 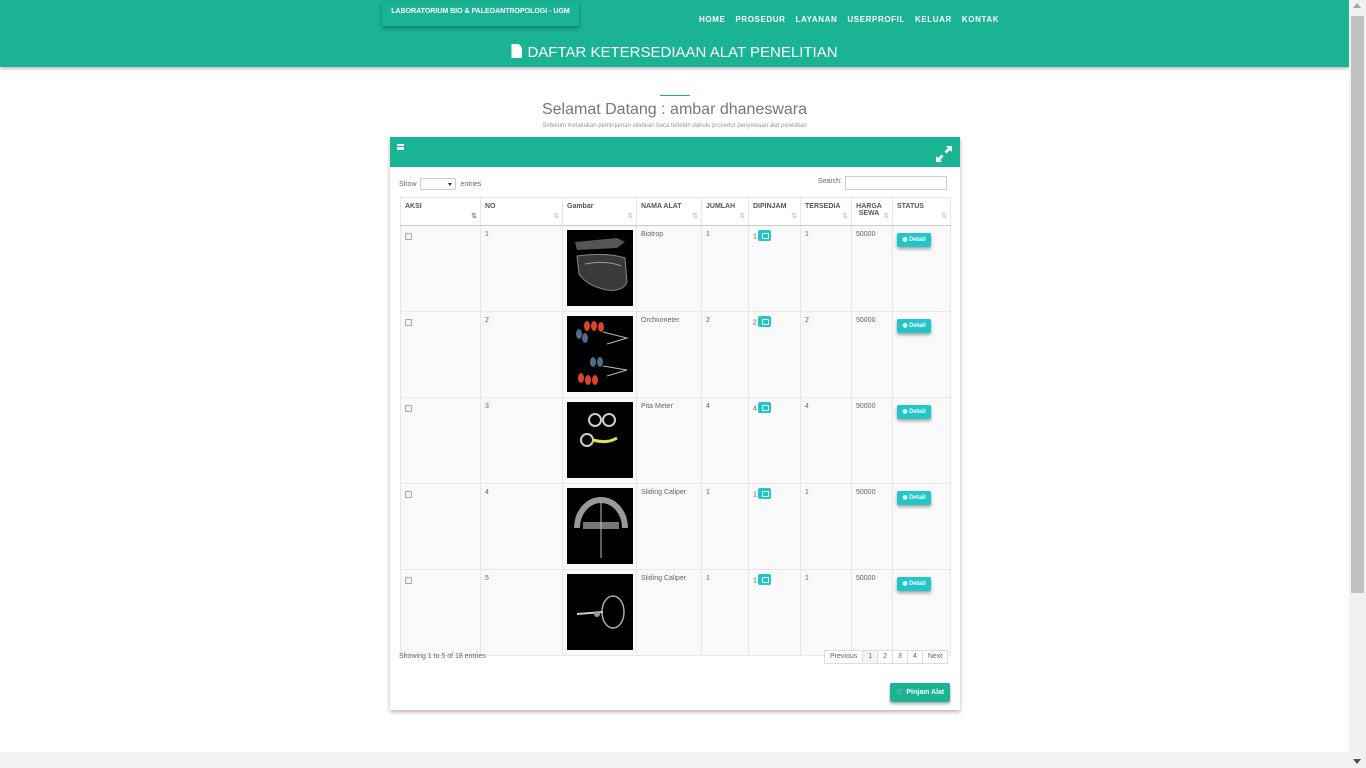 What do you see at coordinates (829, 181) in the screenshot?
I see `search-label: Search:` at bounding box center [829, 181].